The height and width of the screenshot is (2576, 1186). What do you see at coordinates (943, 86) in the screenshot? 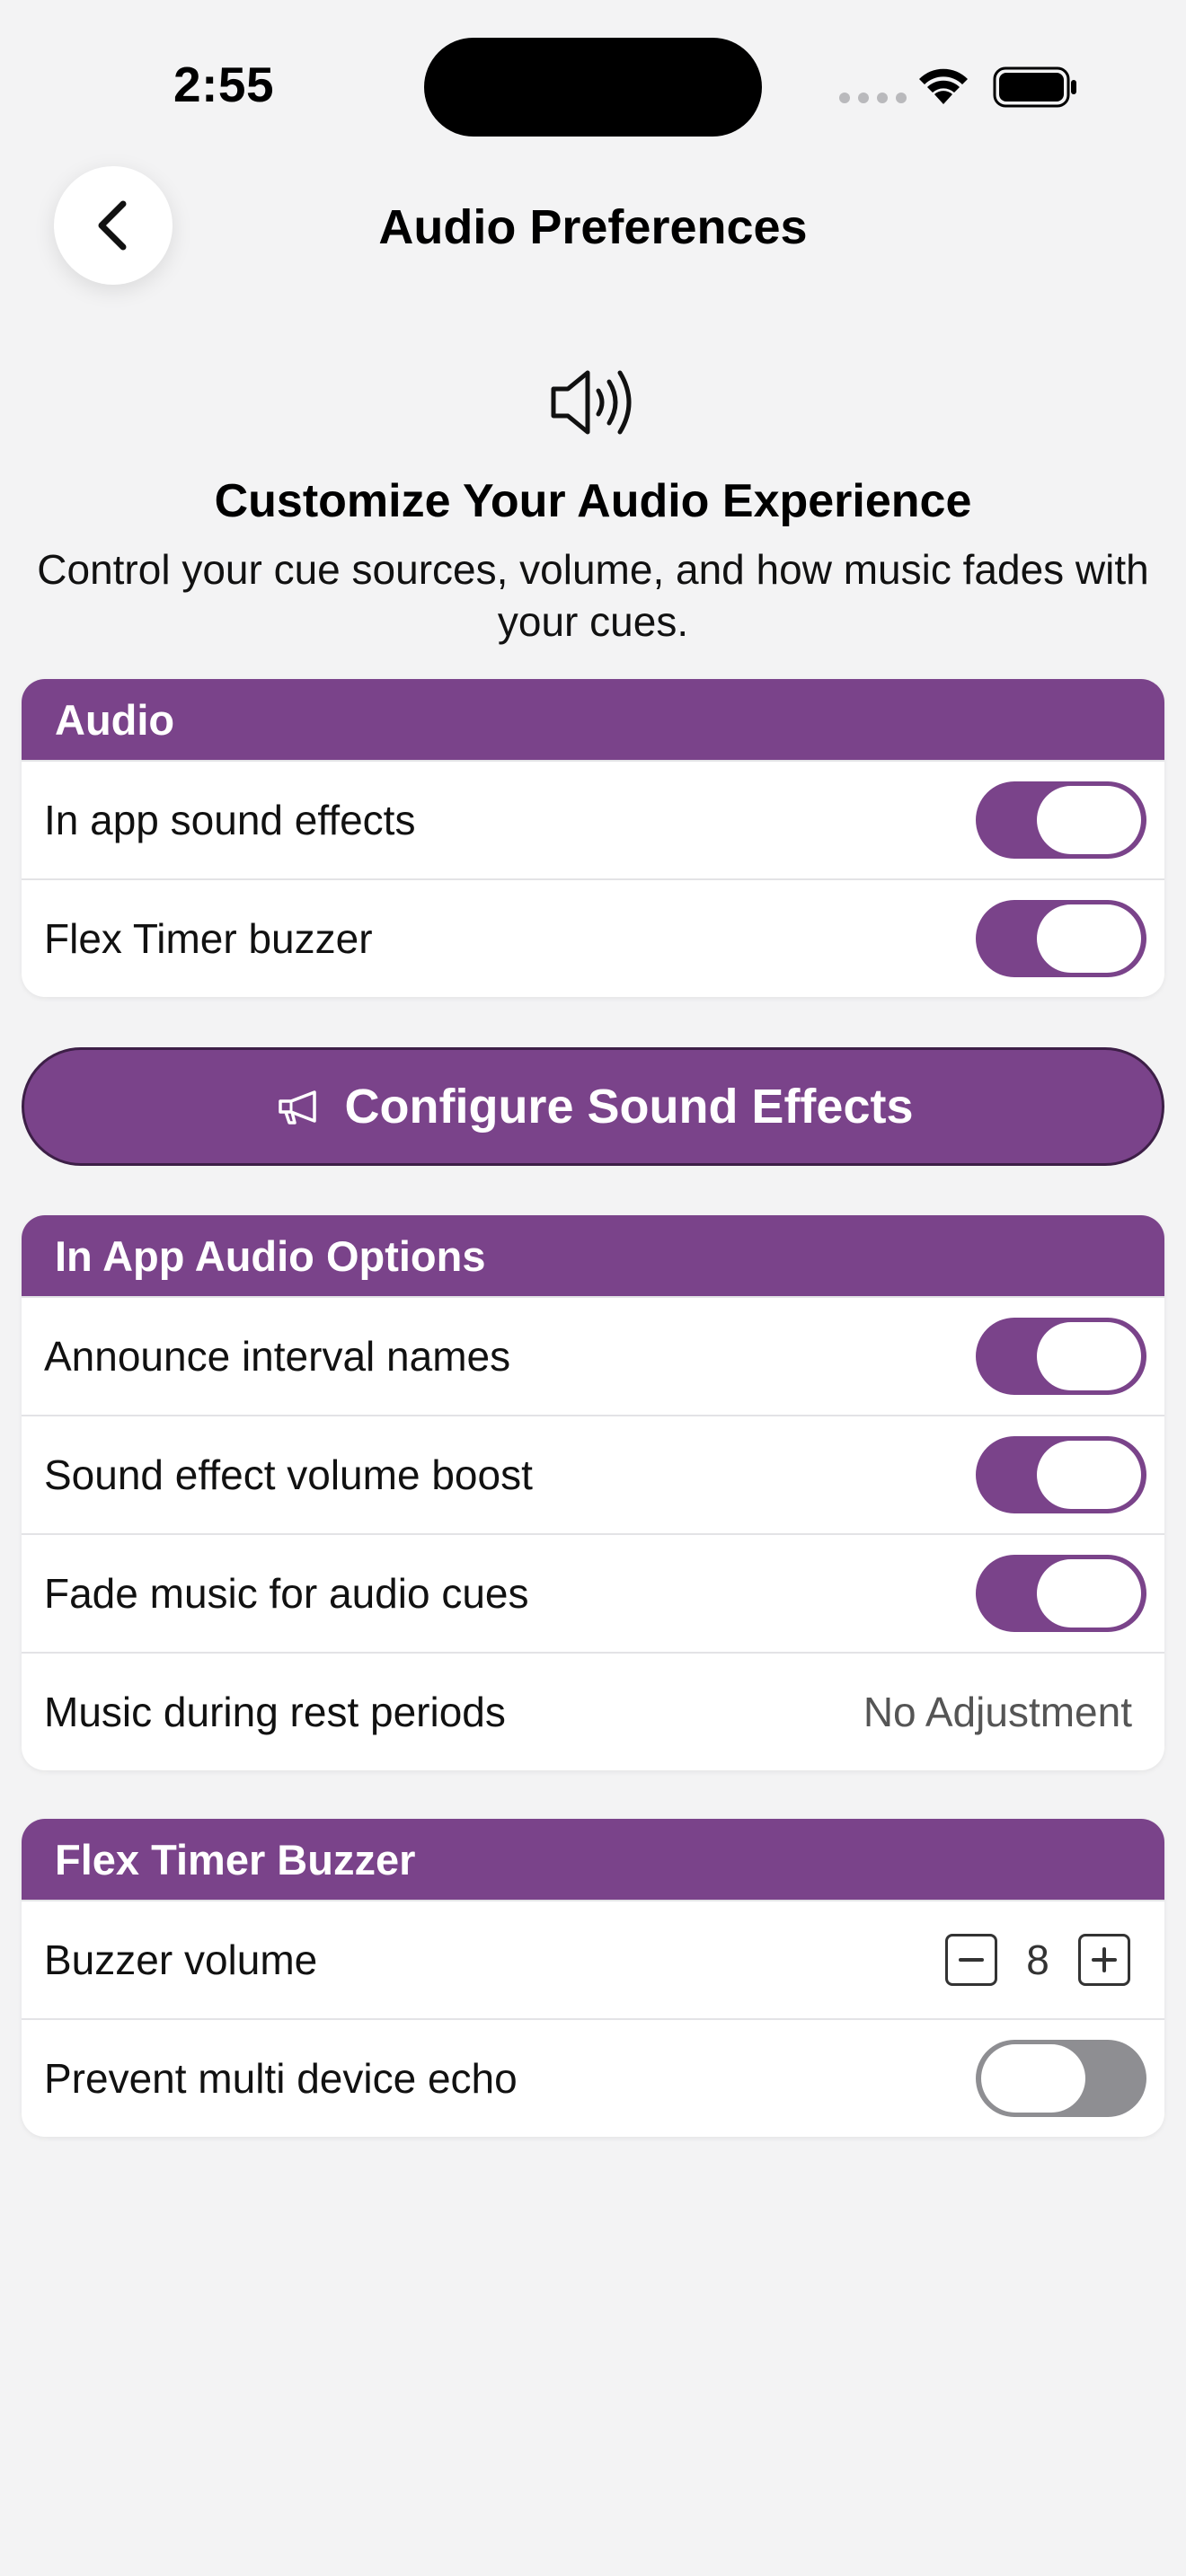
I see `wifi-icon` at bounding box center [943, 86].